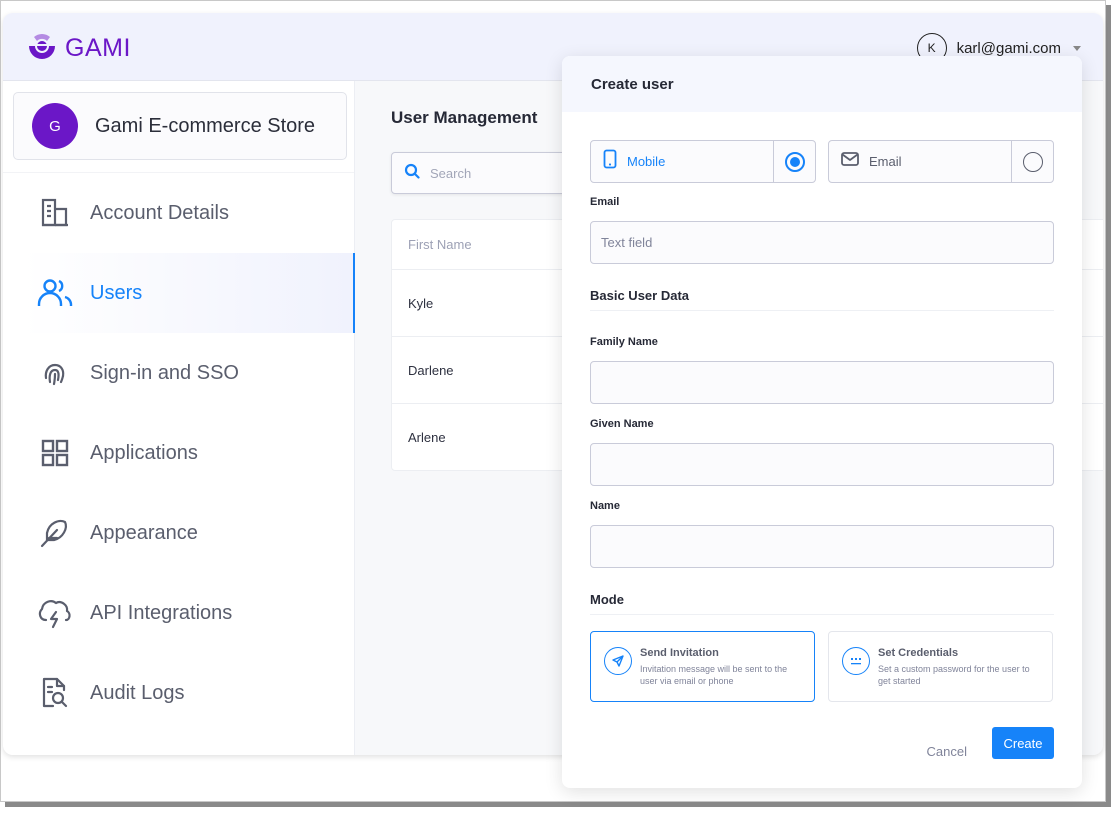 The height and width of the screenshot is (815, 1119). I want to click on user-email: karl@gami.com, so click(1009, 48).